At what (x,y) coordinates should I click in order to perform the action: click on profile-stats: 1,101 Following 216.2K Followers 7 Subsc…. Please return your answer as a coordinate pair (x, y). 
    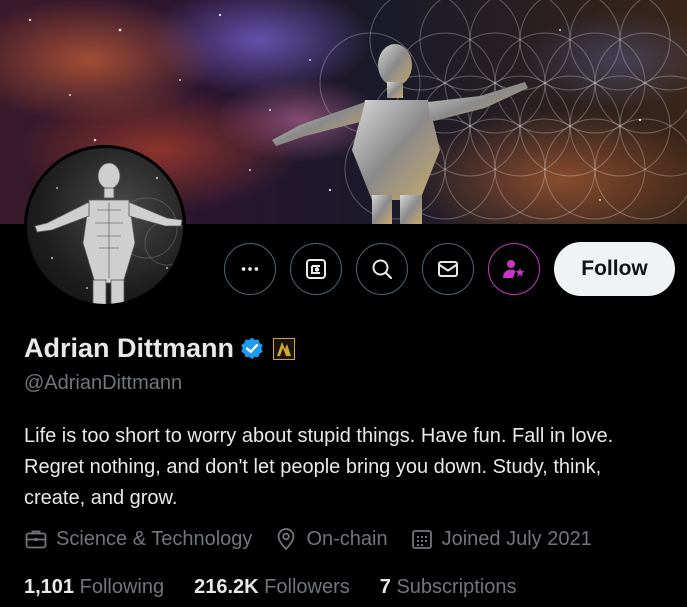
    Looking at the image, I should click on (285, 587).